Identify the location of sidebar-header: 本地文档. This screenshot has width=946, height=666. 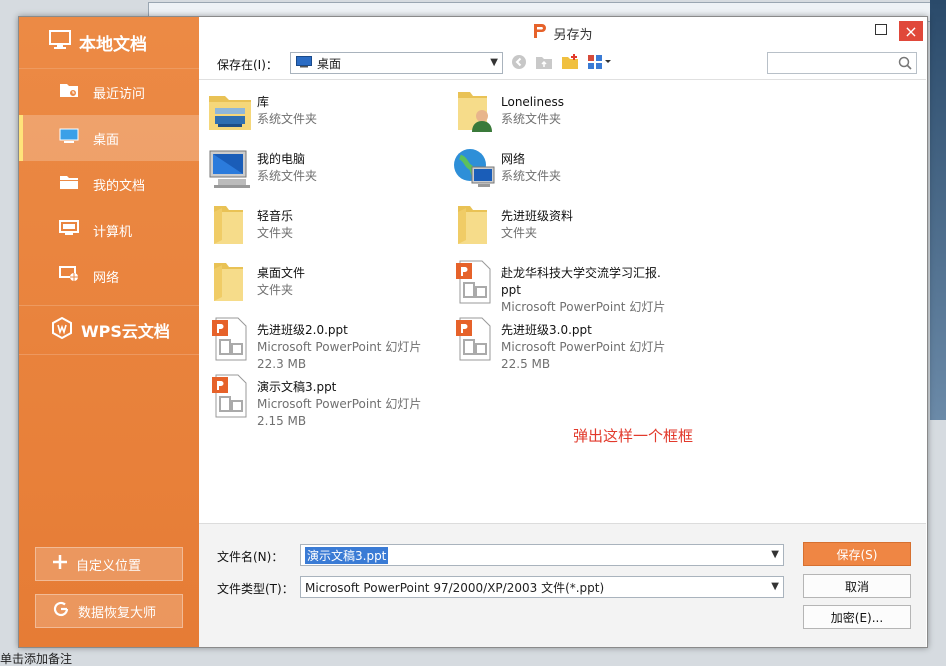
(109, 43).